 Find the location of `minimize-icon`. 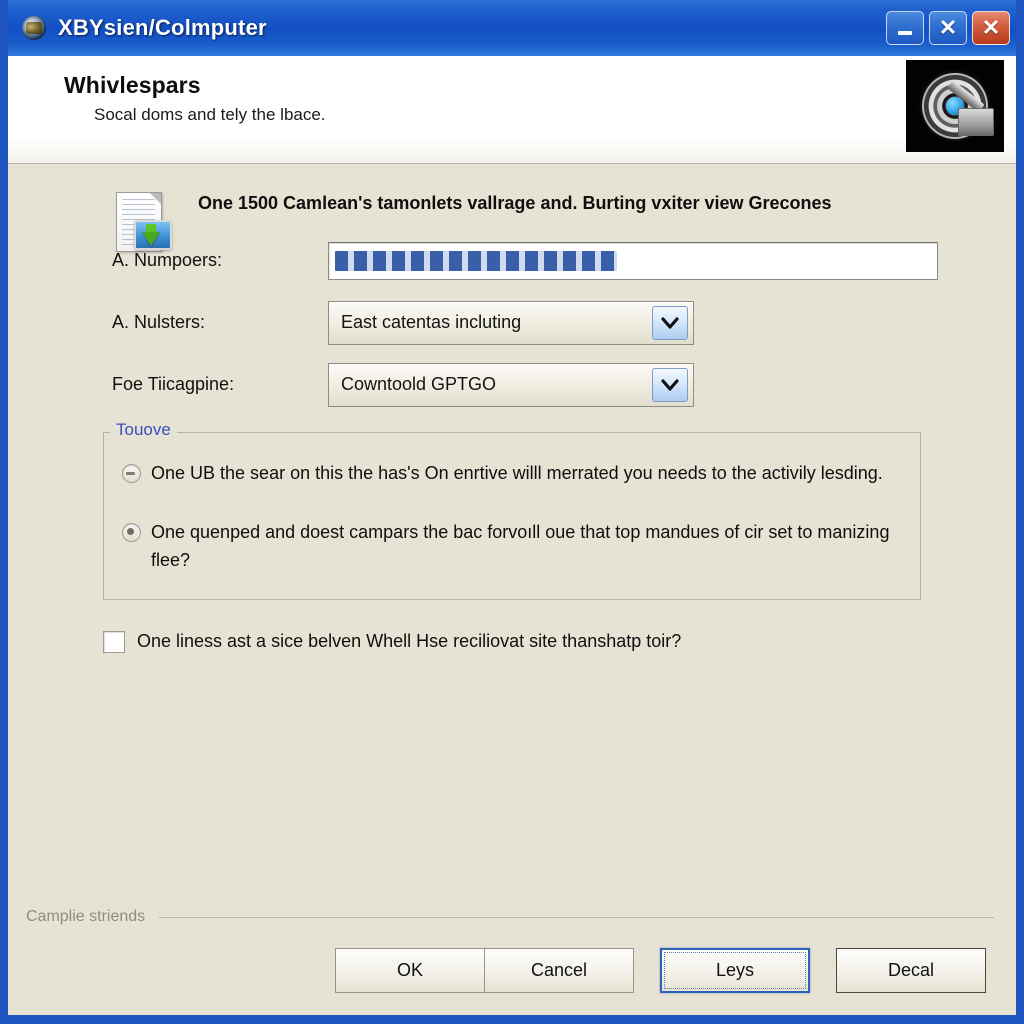

minimize-icon is located at coordinates (905, 33).